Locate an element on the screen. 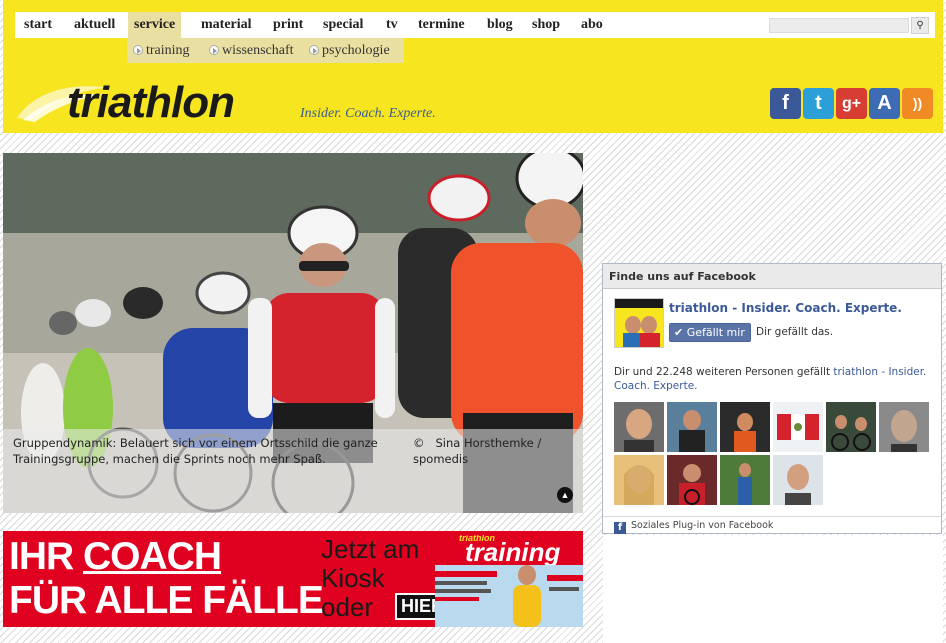 The height and width of the screenshot is (643, 946). nav-item-abo: abo is located at coordinates (592, 25).